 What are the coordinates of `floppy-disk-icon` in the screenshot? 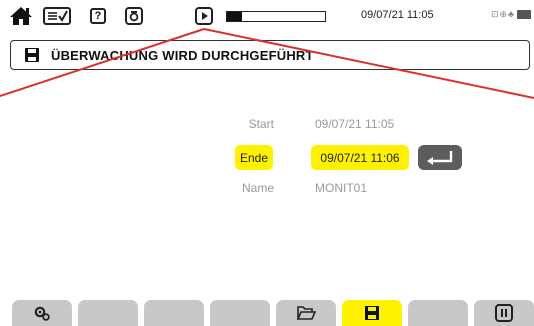 It's located at (372, 313).